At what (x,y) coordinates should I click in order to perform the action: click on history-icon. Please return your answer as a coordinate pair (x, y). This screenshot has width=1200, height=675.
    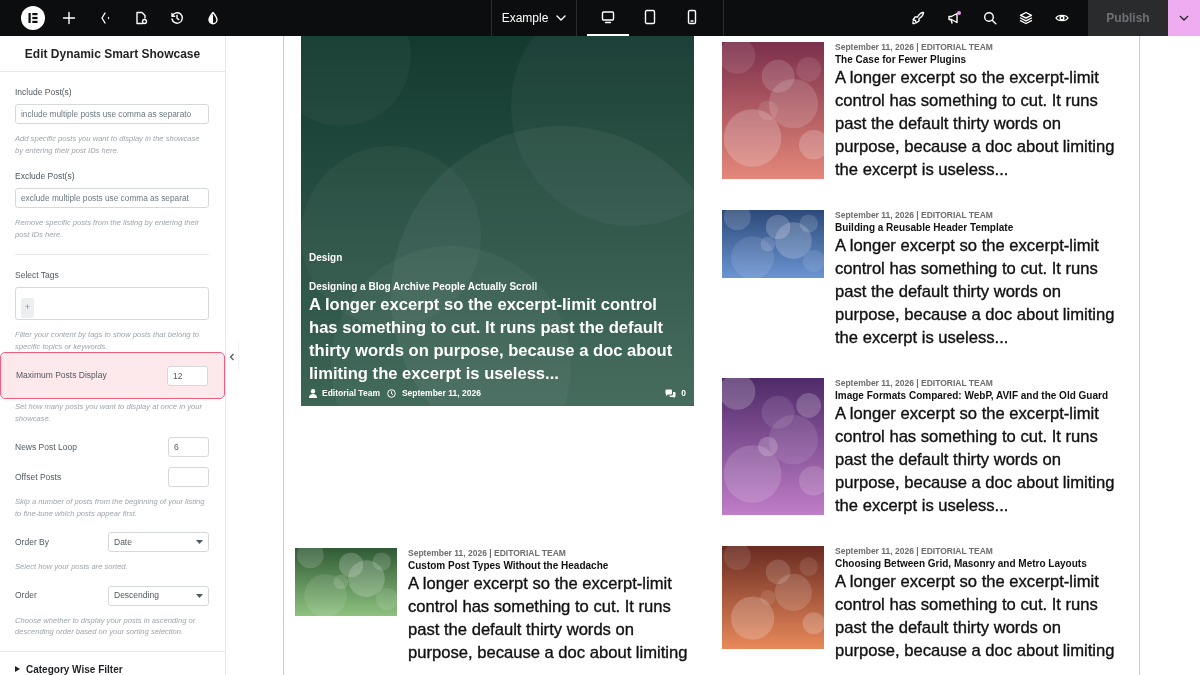
    Looking at the image, I should click on (177, 18).